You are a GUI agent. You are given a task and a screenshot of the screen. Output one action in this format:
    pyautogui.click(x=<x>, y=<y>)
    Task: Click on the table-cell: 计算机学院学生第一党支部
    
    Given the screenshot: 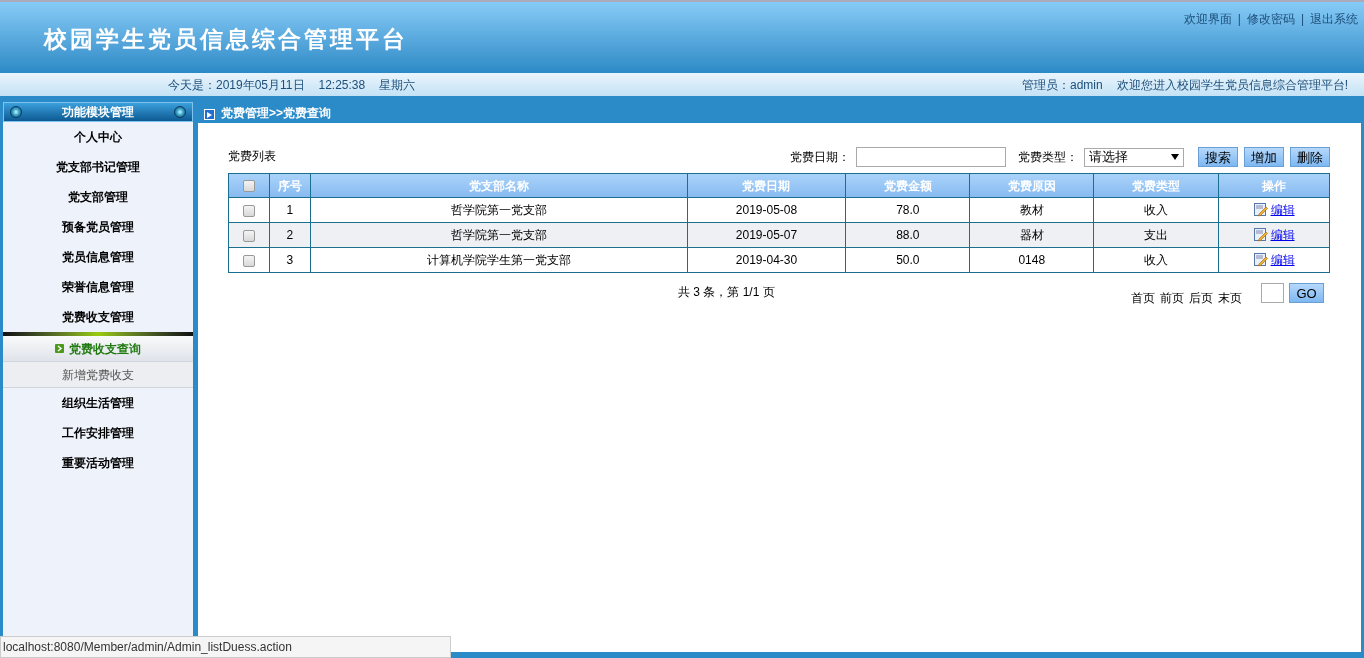 What is the action you would take?
    pyautogui.click(x=499, y=260)
    